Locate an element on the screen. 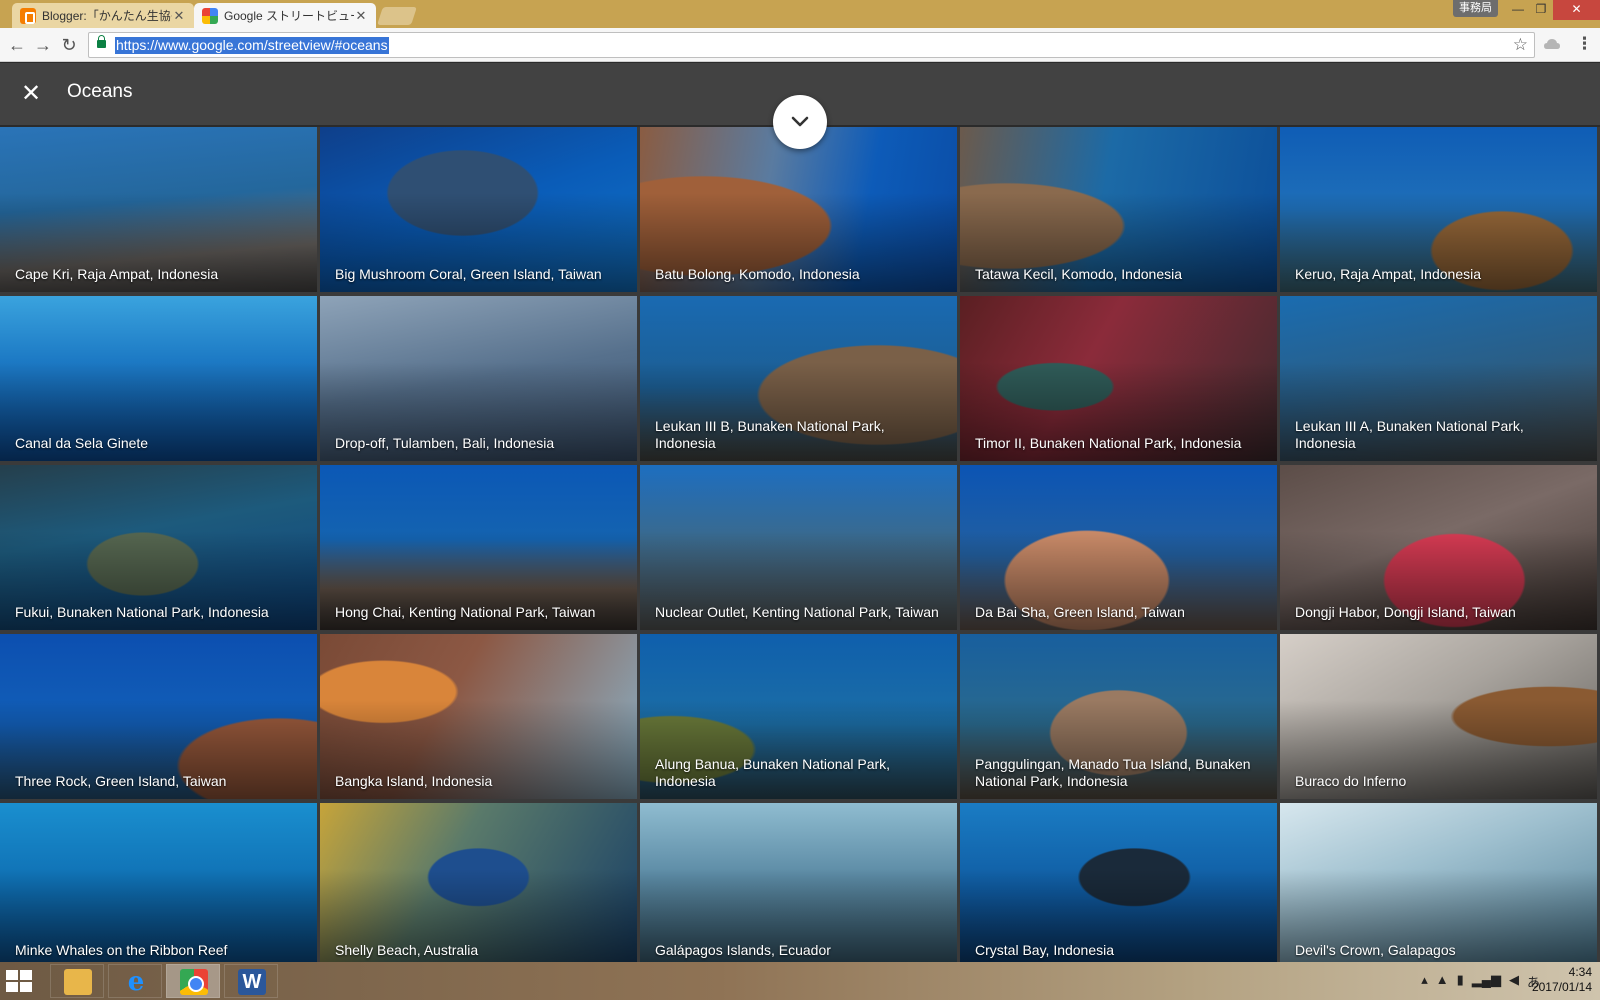  windows-start-icon is located at coordinates (19, 981).